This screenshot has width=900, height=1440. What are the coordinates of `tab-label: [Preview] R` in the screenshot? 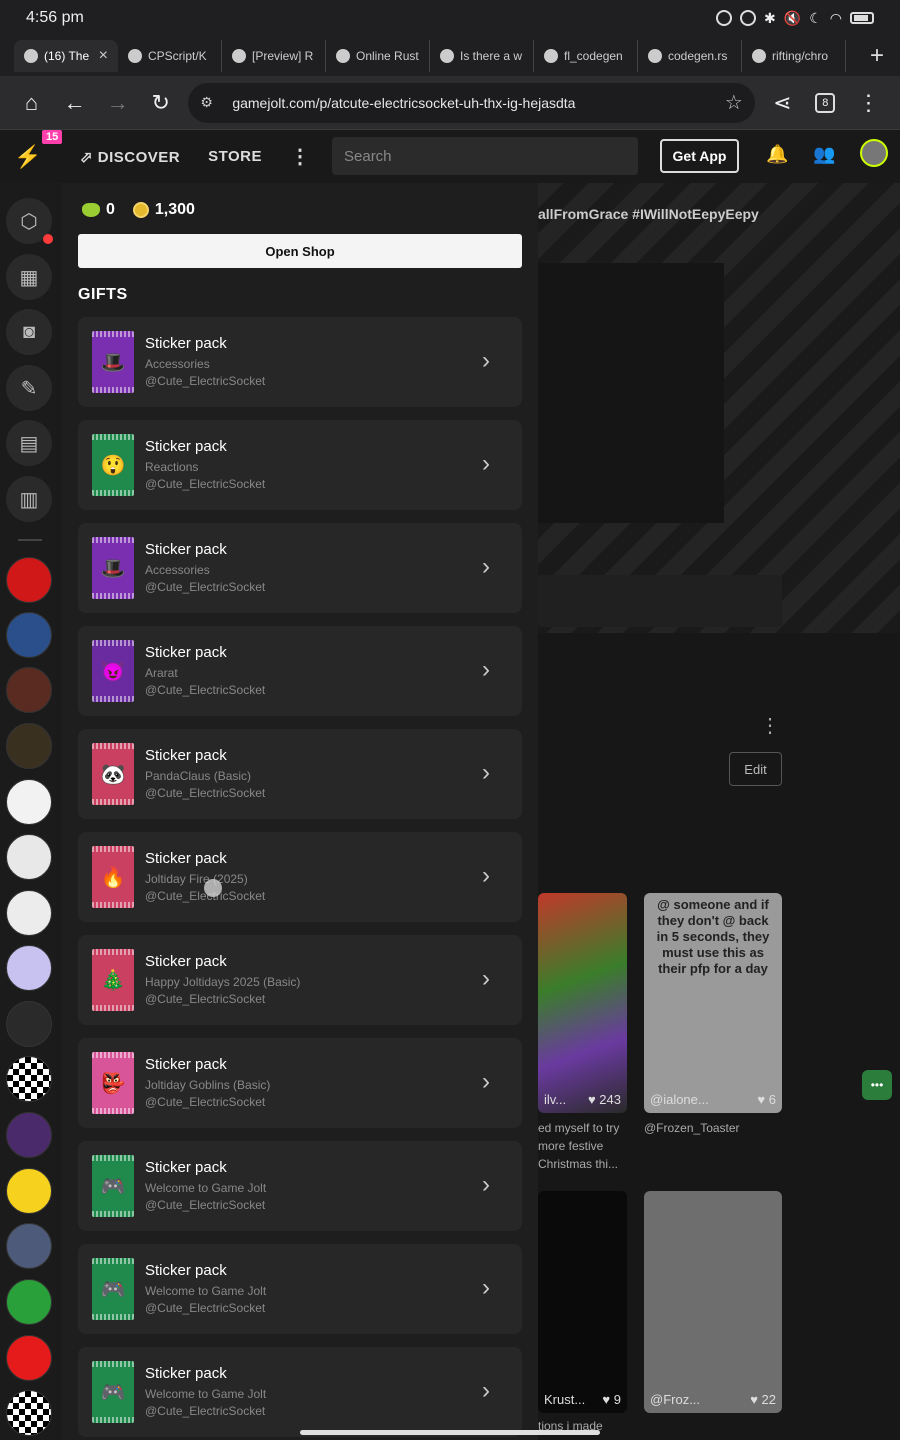 It's located at (283, 56).